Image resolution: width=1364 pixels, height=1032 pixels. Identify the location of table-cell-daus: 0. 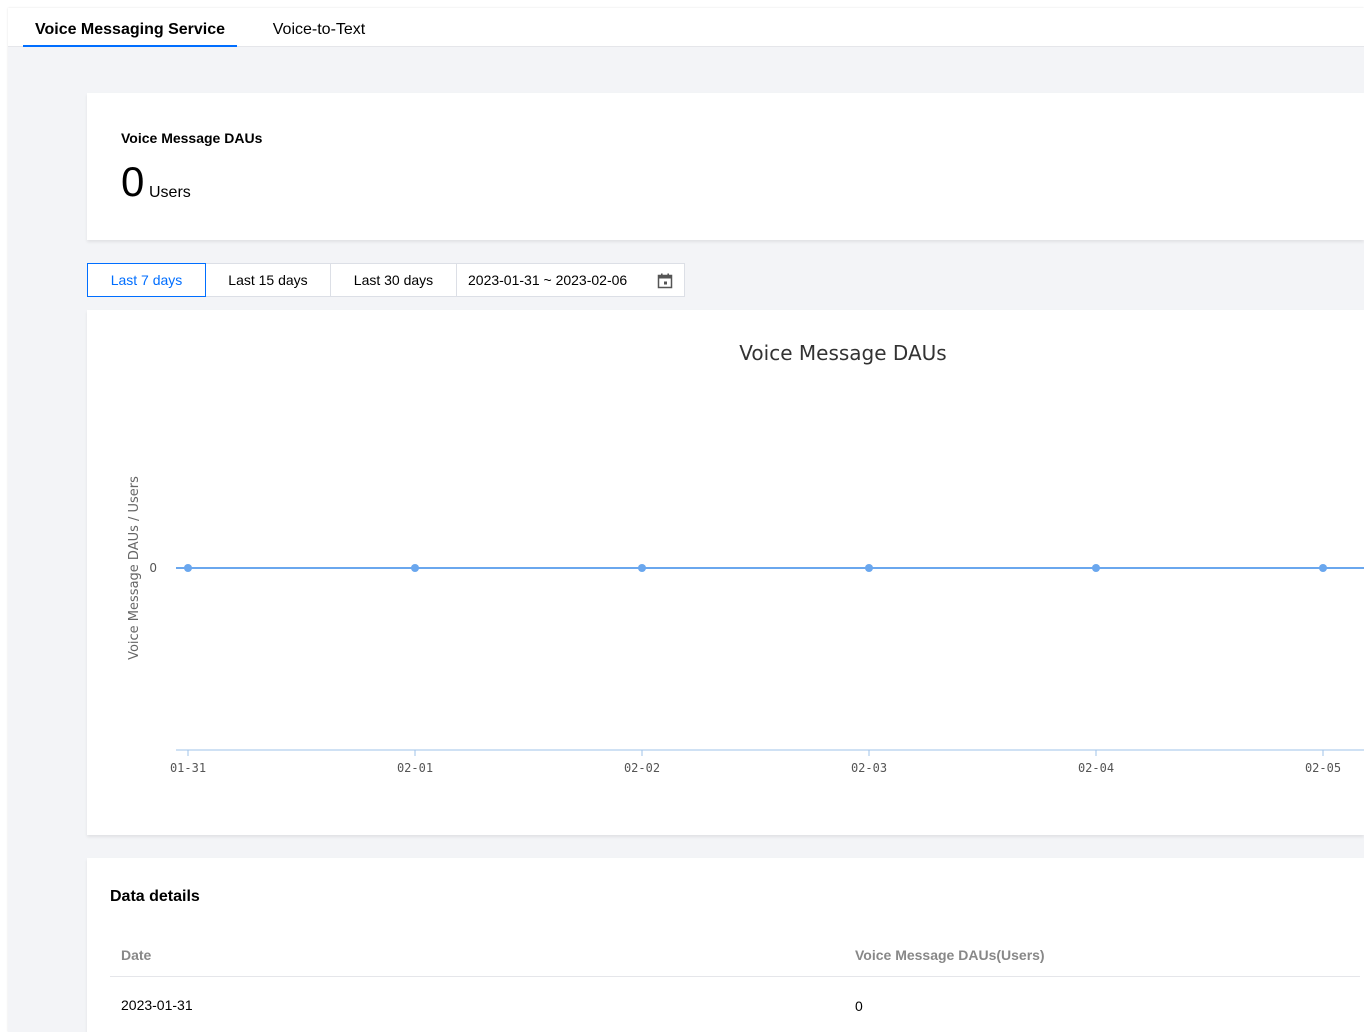
(859, 1006).